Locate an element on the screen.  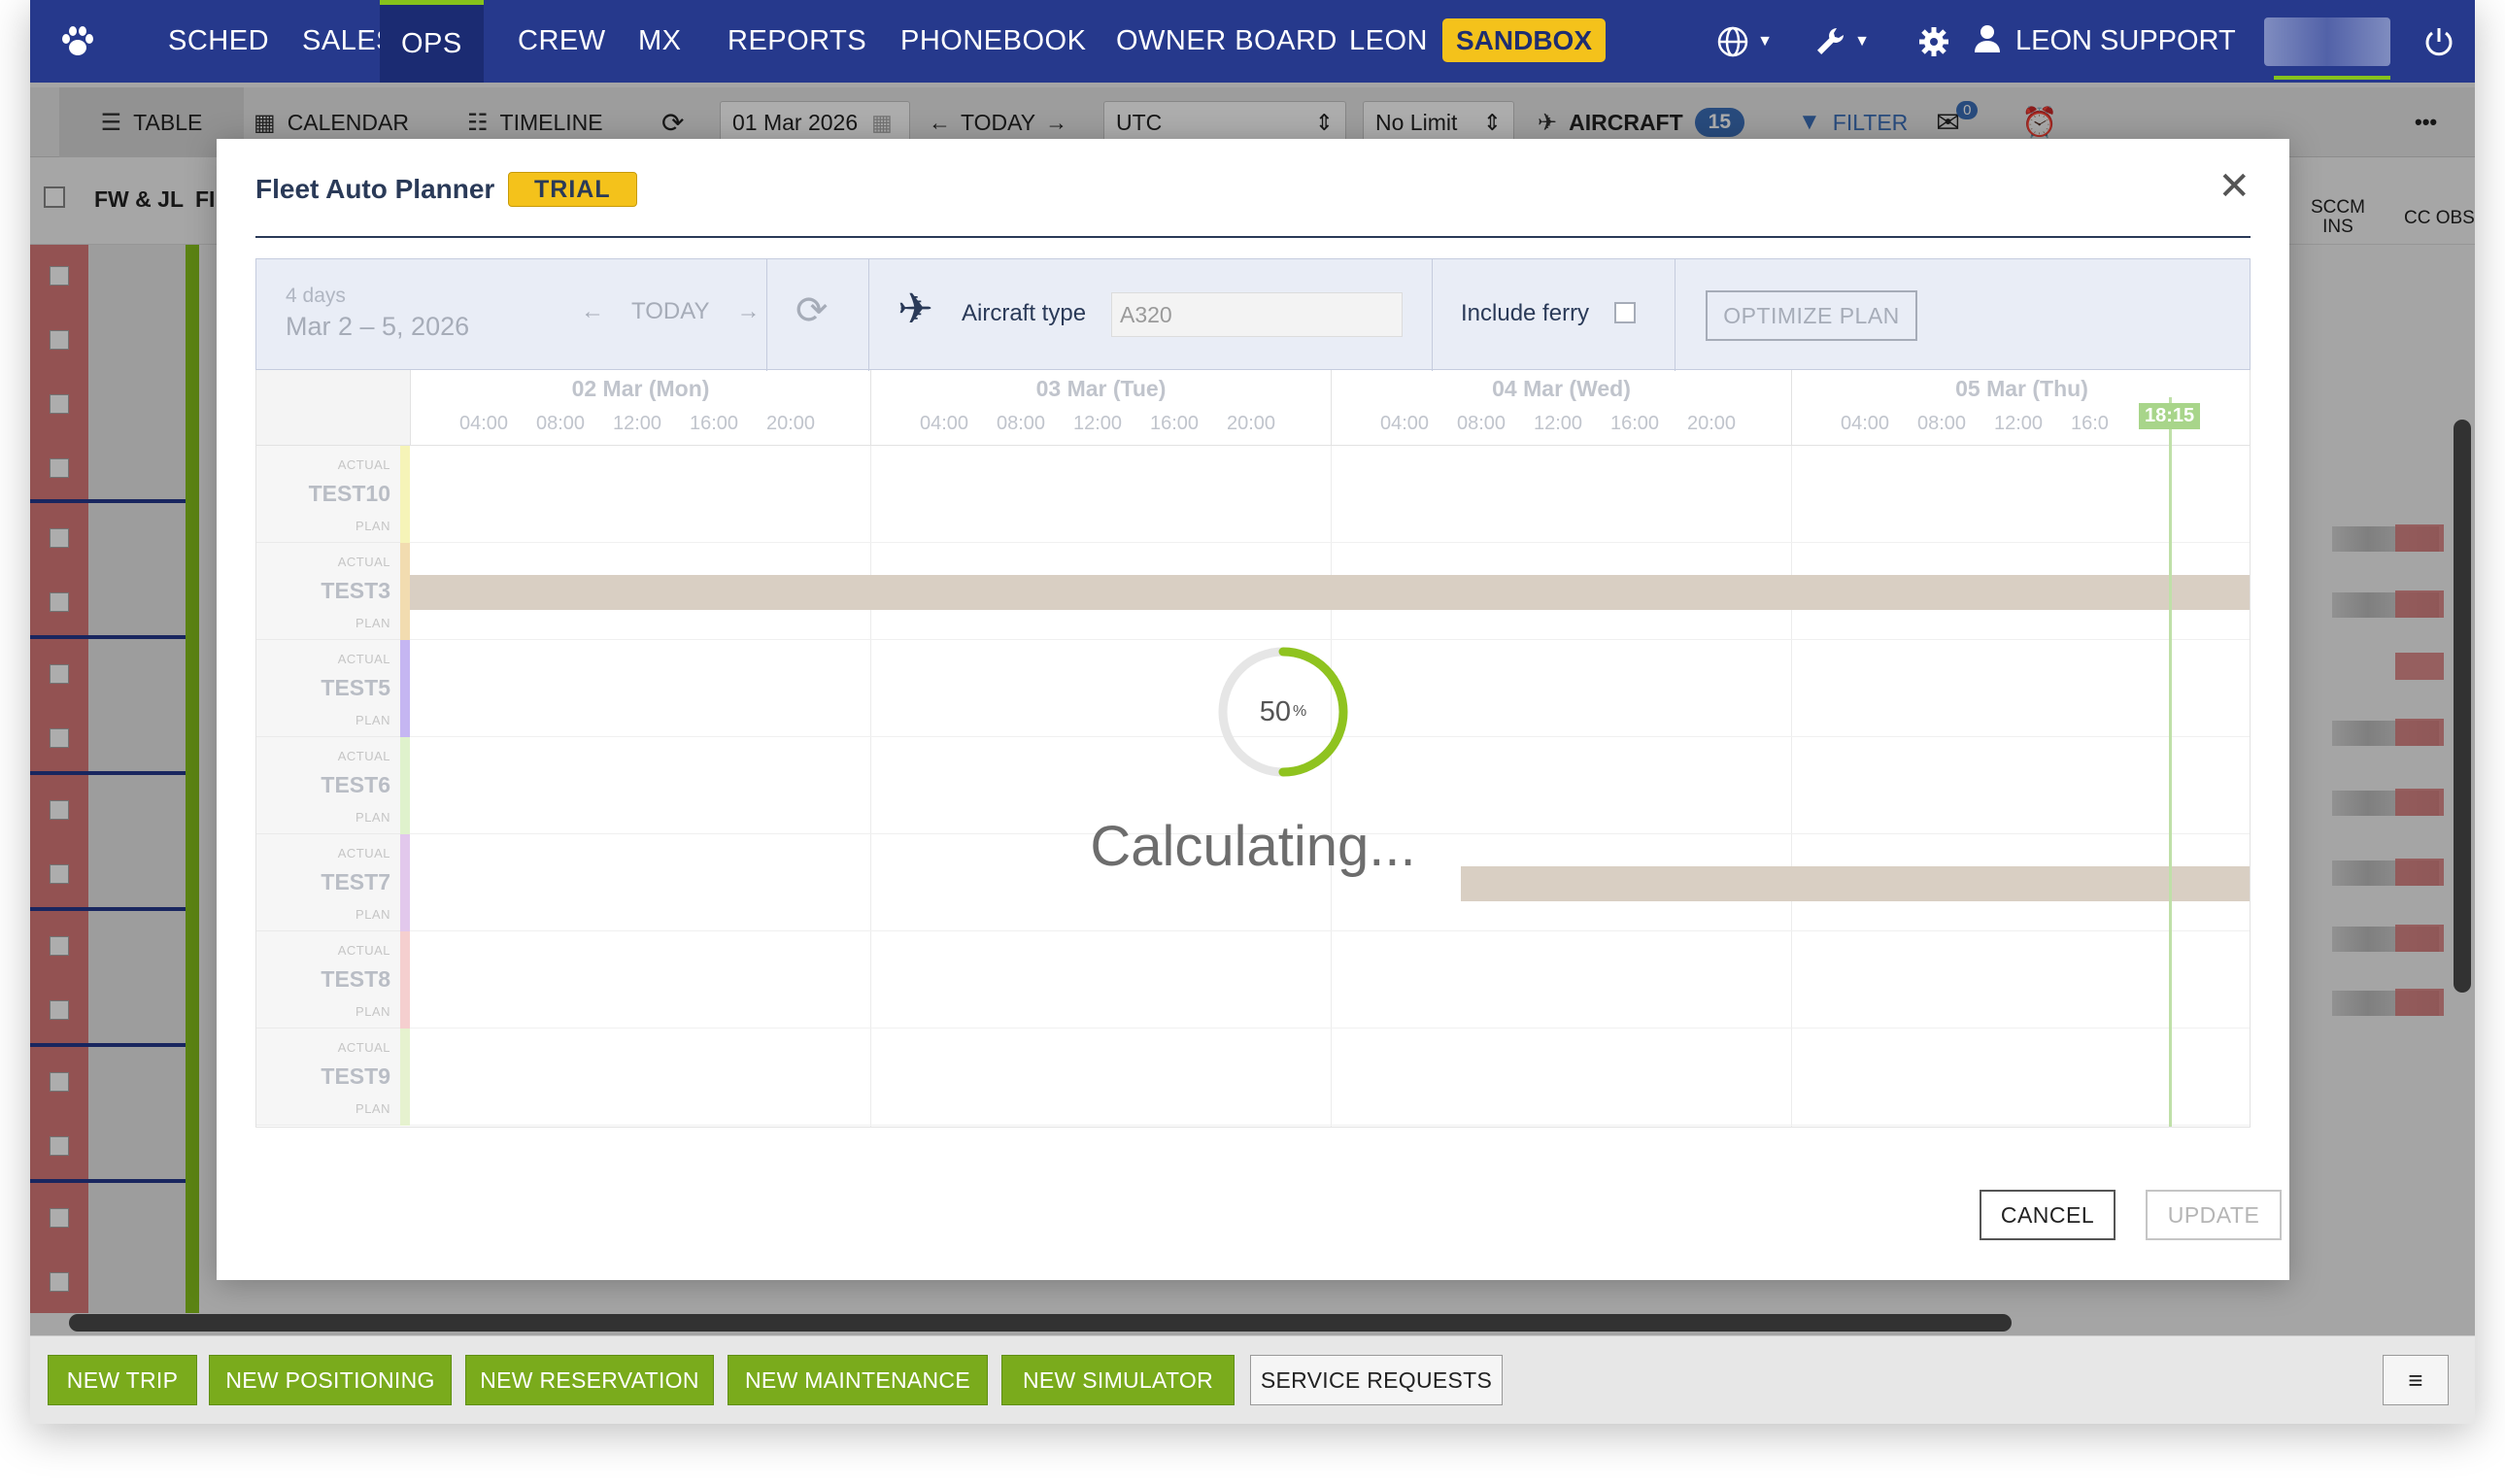
user-icon is located at coordinates (1987, 41).